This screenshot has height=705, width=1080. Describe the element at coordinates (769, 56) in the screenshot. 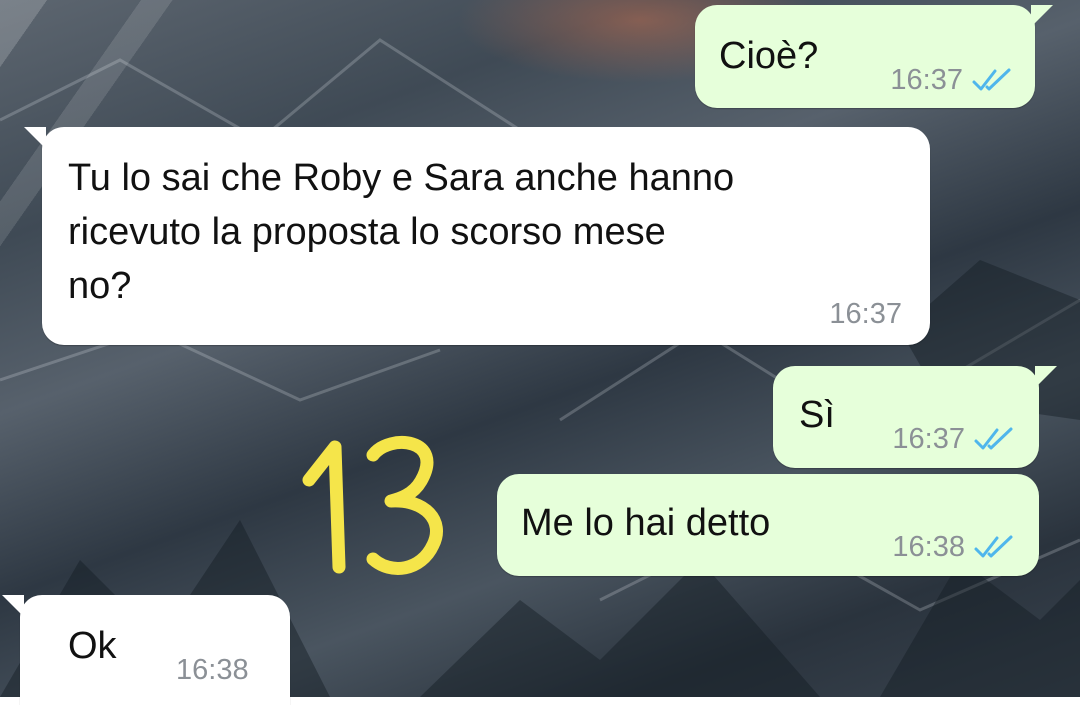

I see `message-text: Cioè?` at that location.